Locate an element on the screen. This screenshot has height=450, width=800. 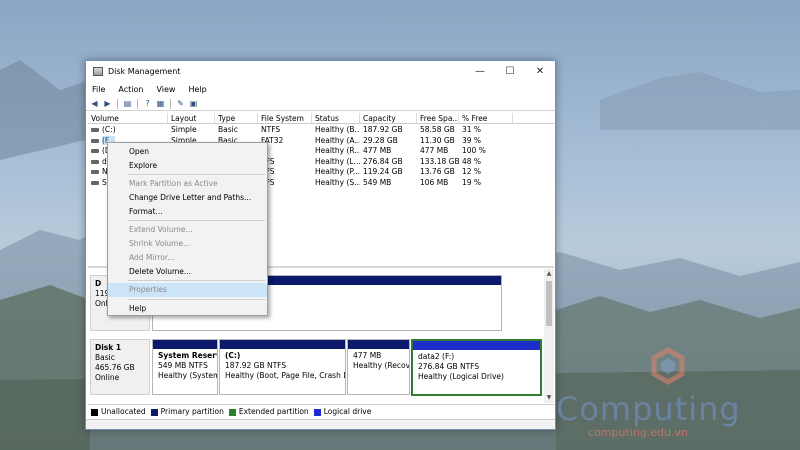
cell-percent-free: 39 % is located at coordinates (472, 140).